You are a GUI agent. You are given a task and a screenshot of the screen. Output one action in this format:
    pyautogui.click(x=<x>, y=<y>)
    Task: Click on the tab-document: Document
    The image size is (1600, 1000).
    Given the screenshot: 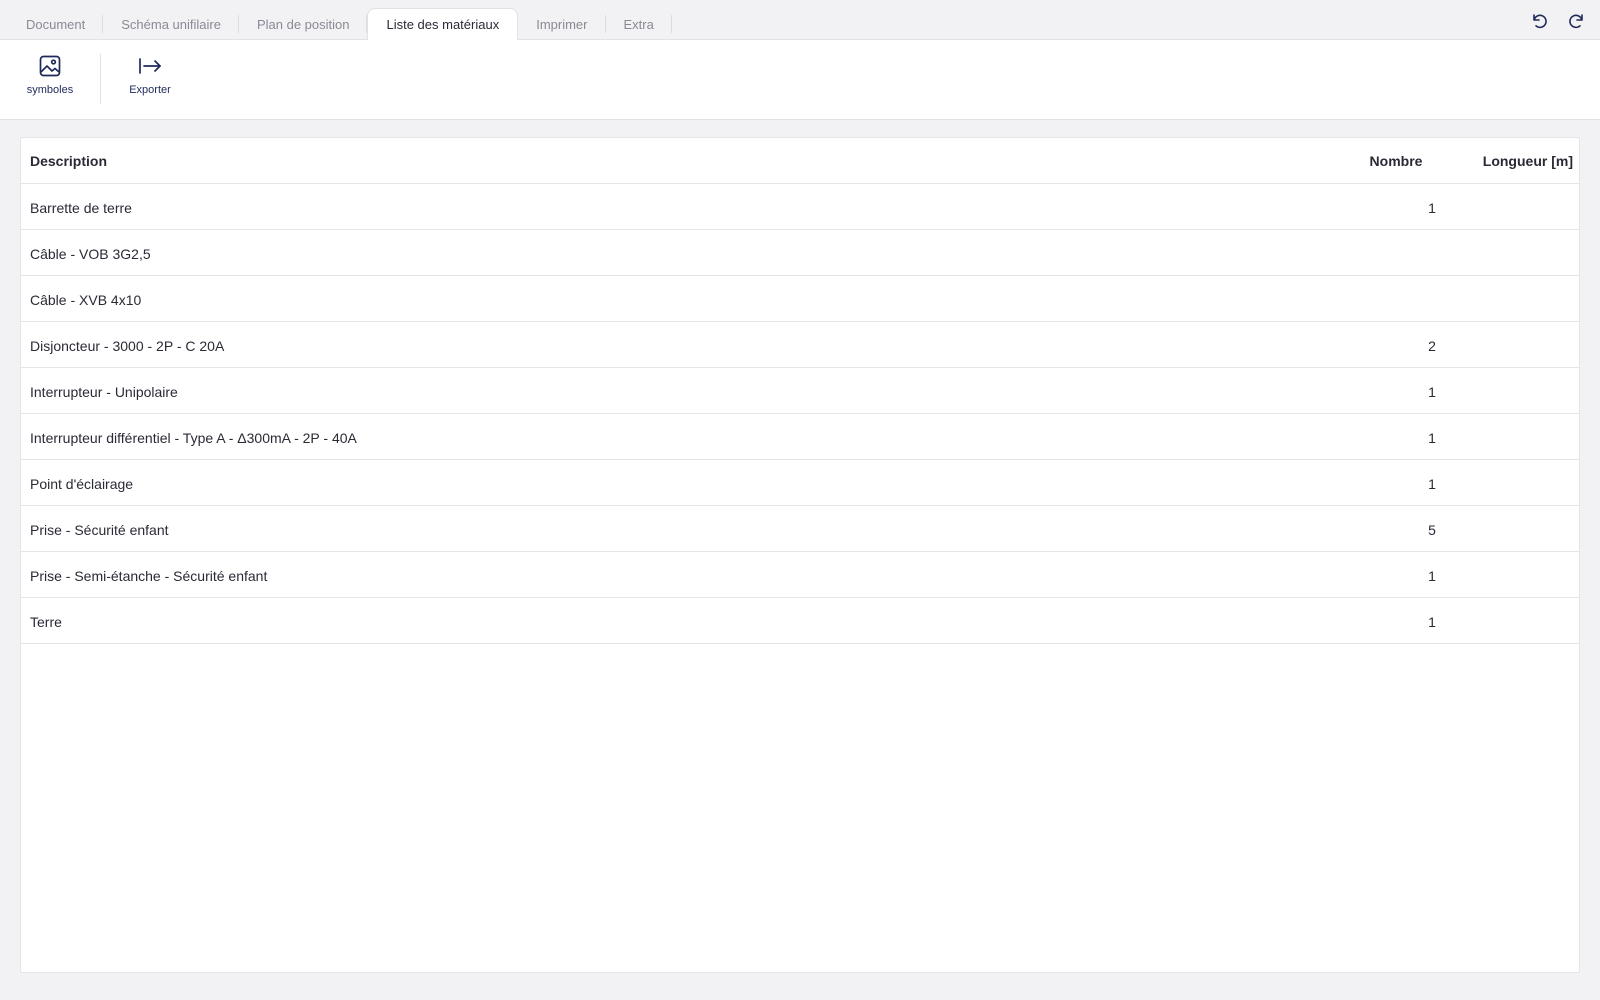 What is the action you would take?
    pyautogui.click(x=56, y=24)
    